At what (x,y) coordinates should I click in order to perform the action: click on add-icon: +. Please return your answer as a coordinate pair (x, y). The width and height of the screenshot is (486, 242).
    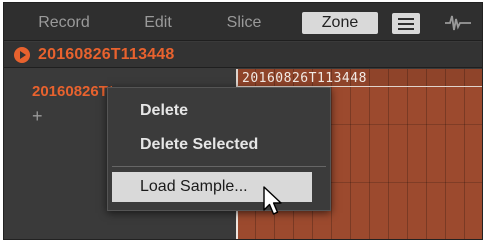
    Looking at the image, I should click on (37, 116).